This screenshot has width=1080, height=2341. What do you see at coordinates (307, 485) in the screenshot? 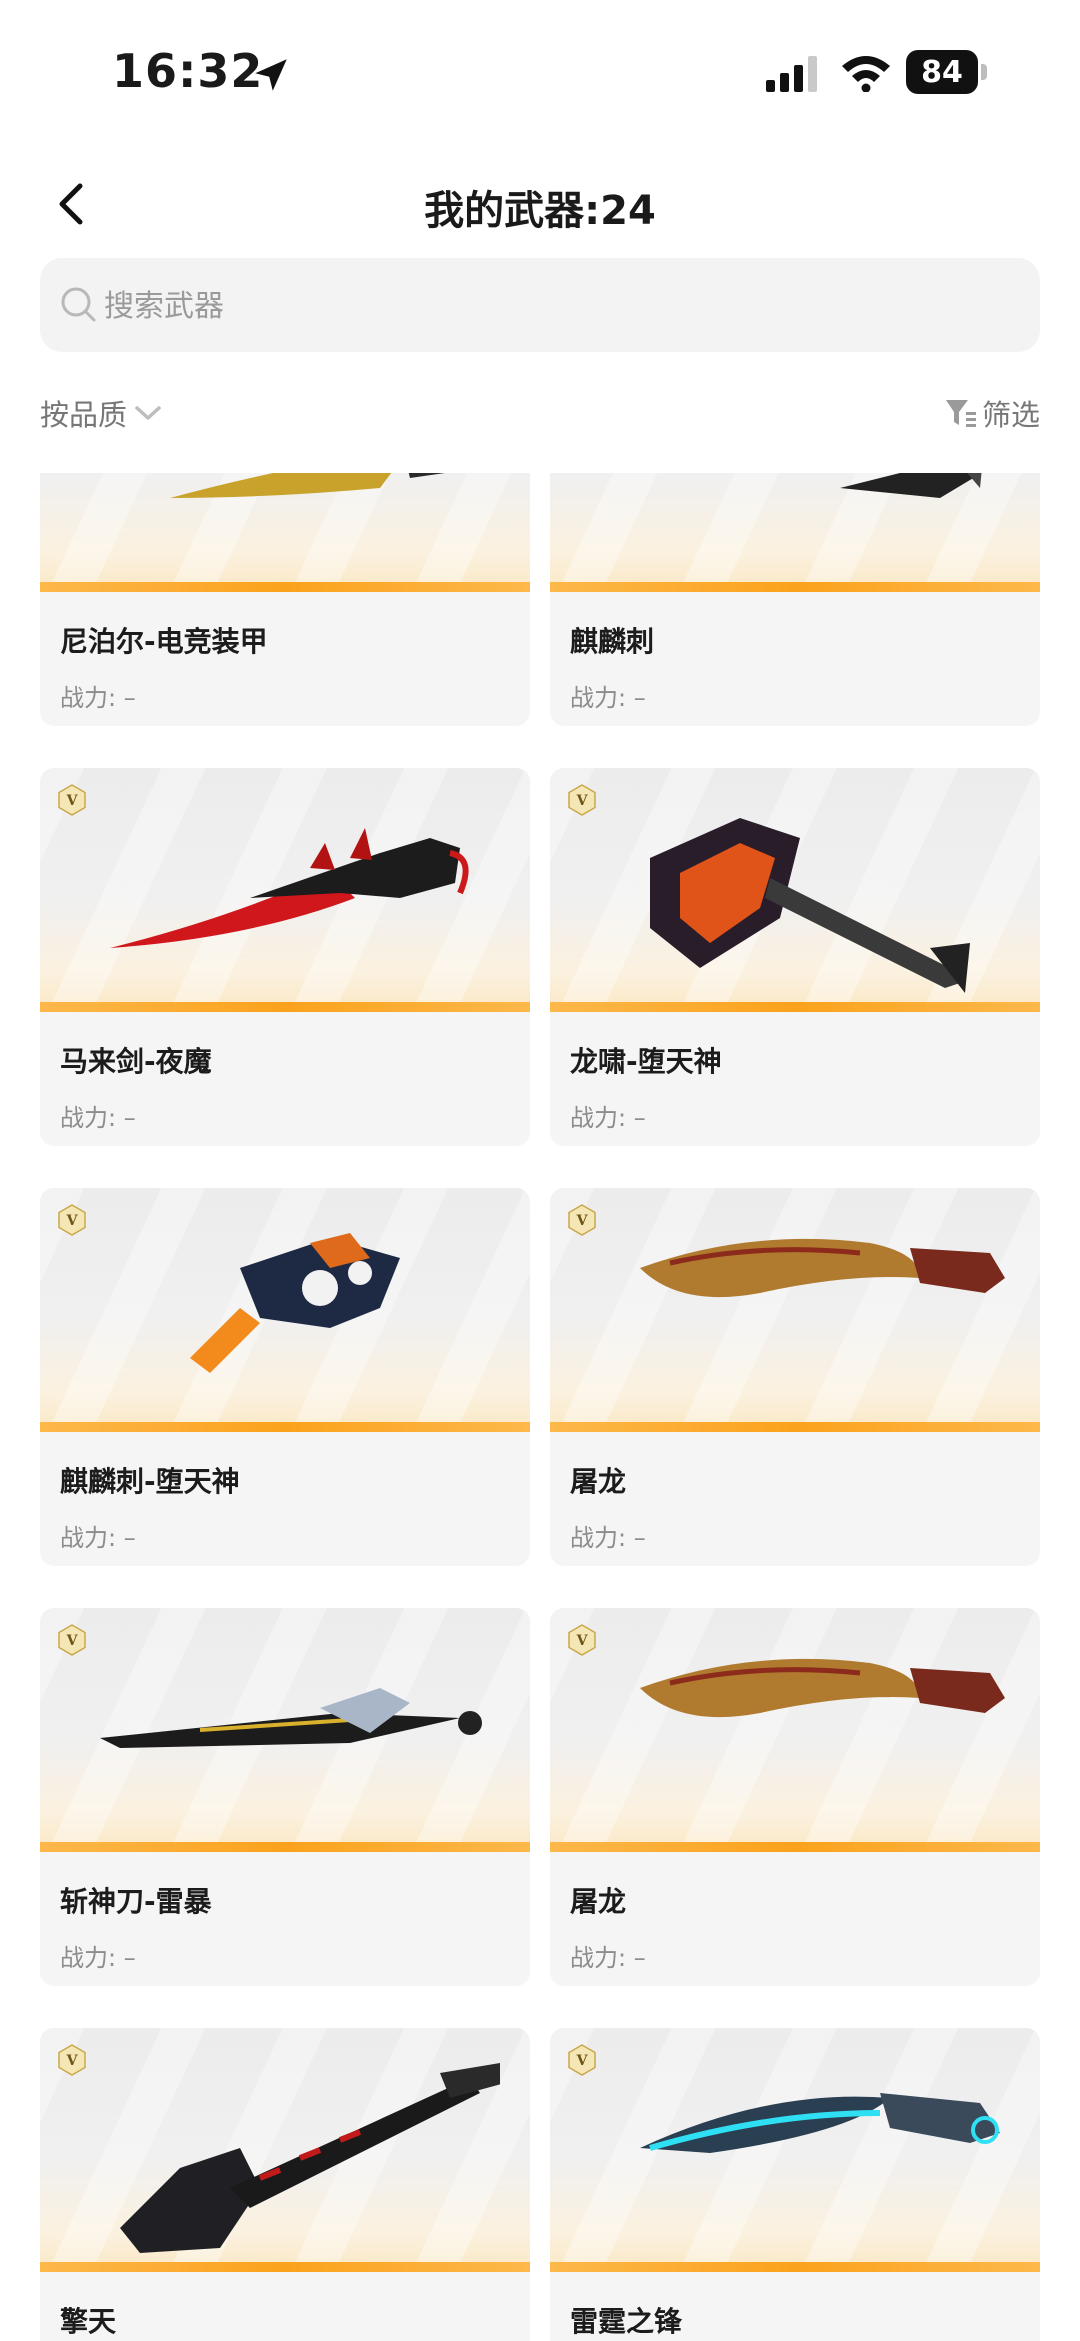
I see `armored-blade-icon` at bounding box center [307, 485].